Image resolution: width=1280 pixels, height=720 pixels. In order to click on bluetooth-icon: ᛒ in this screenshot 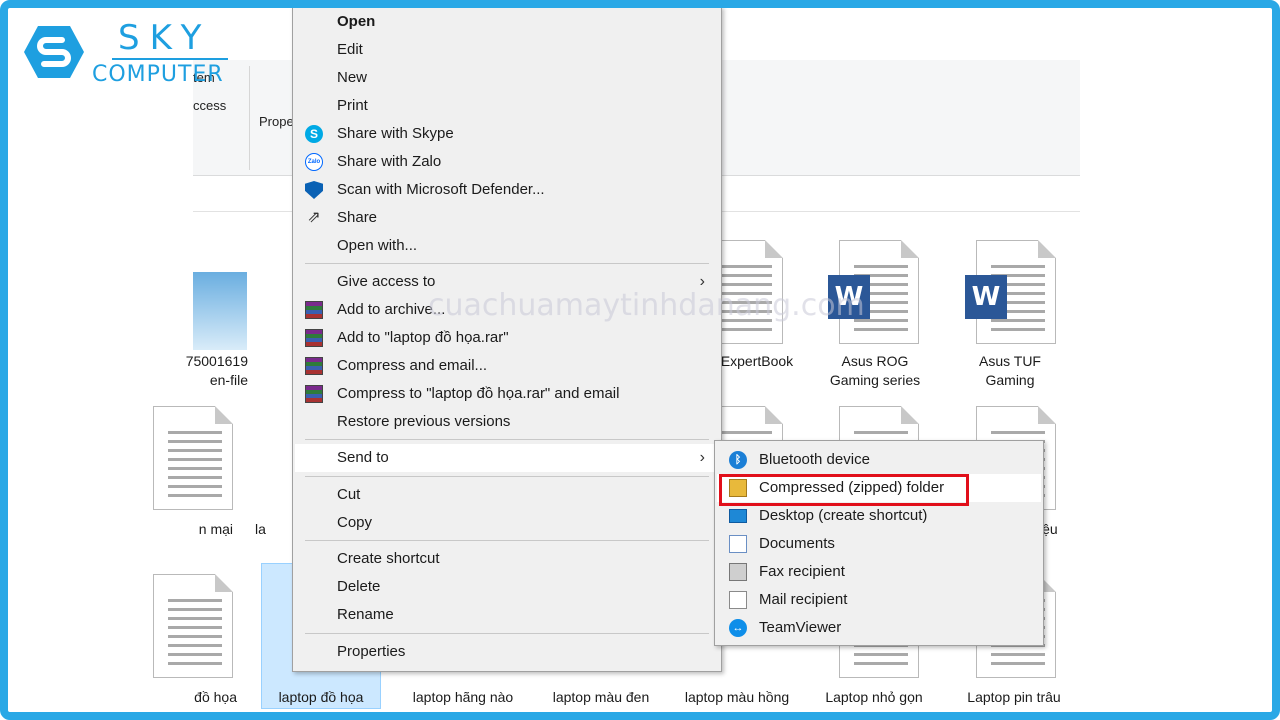, I will do `click(738, 460)`.